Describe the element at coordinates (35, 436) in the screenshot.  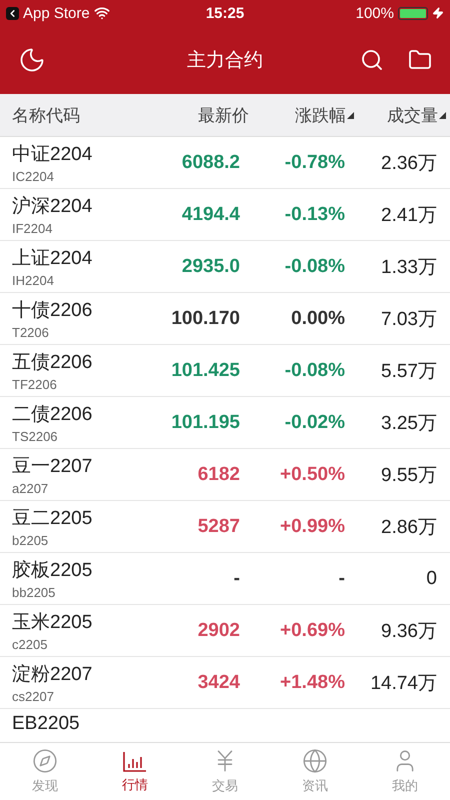
I see `contract-code: TS2206` at that location.